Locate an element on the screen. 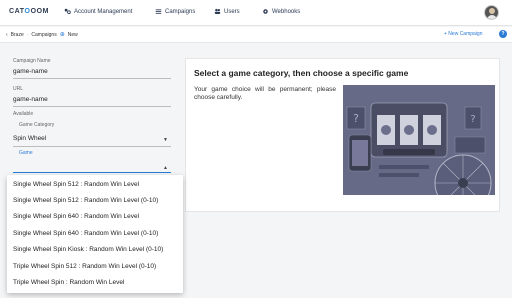 The width and height of the screenshot is (512, 298). game-category-select: Spin Wheel is located at coordinates (29, 138).